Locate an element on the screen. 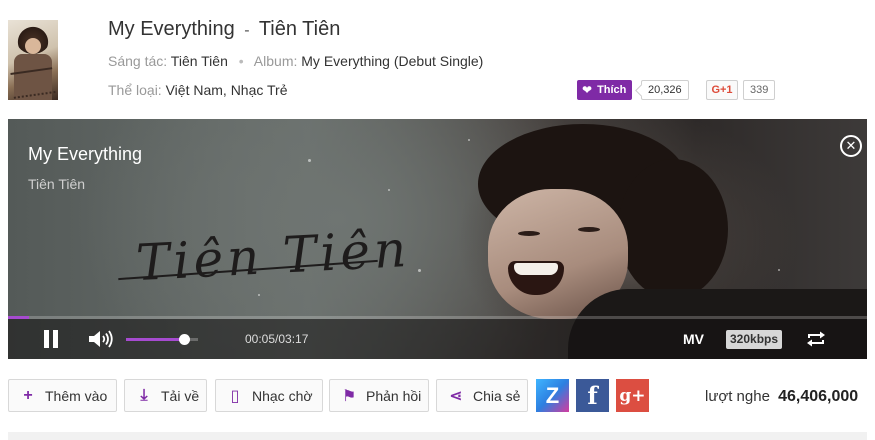 The image size is (875, 440). section-divider is located at coordinates (437, 436).